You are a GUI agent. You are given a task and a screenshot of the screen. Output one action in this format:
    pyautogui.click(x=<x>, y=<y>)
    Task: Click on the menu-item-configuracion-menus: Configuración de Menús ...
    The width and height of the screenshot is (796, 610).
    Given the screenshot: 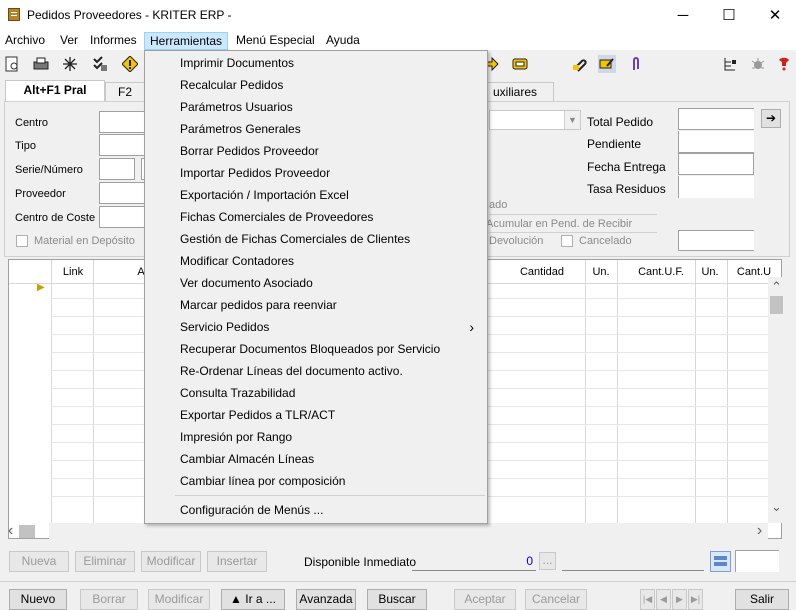 What is the action you would take?
    pyautogui.click(x=316, y=510)
    